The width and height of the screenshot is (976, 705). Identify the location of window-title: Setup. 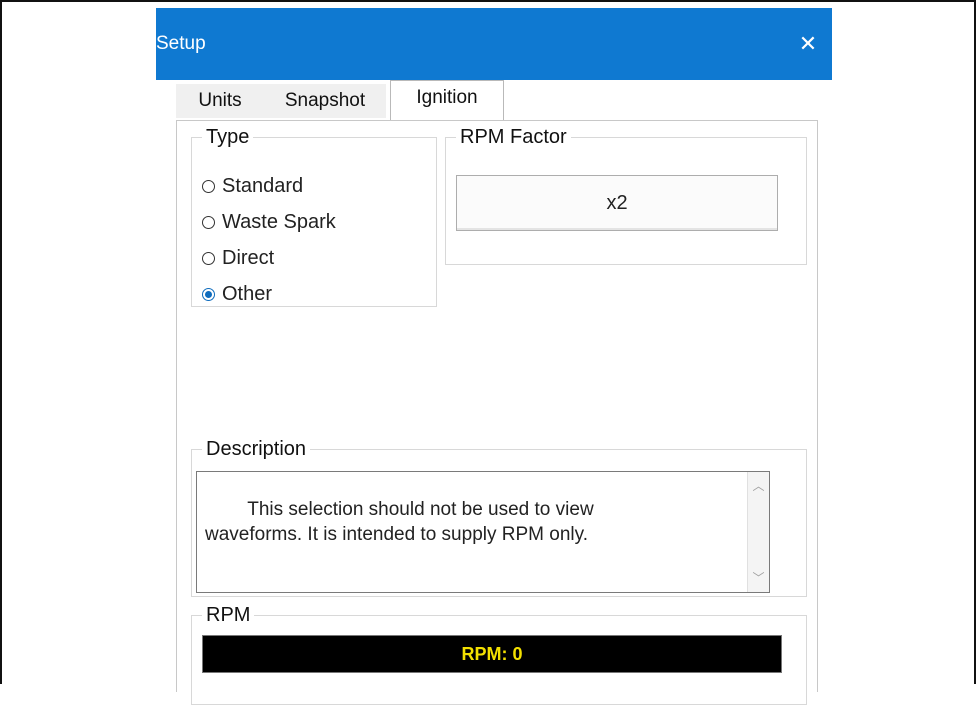
(181, 43).